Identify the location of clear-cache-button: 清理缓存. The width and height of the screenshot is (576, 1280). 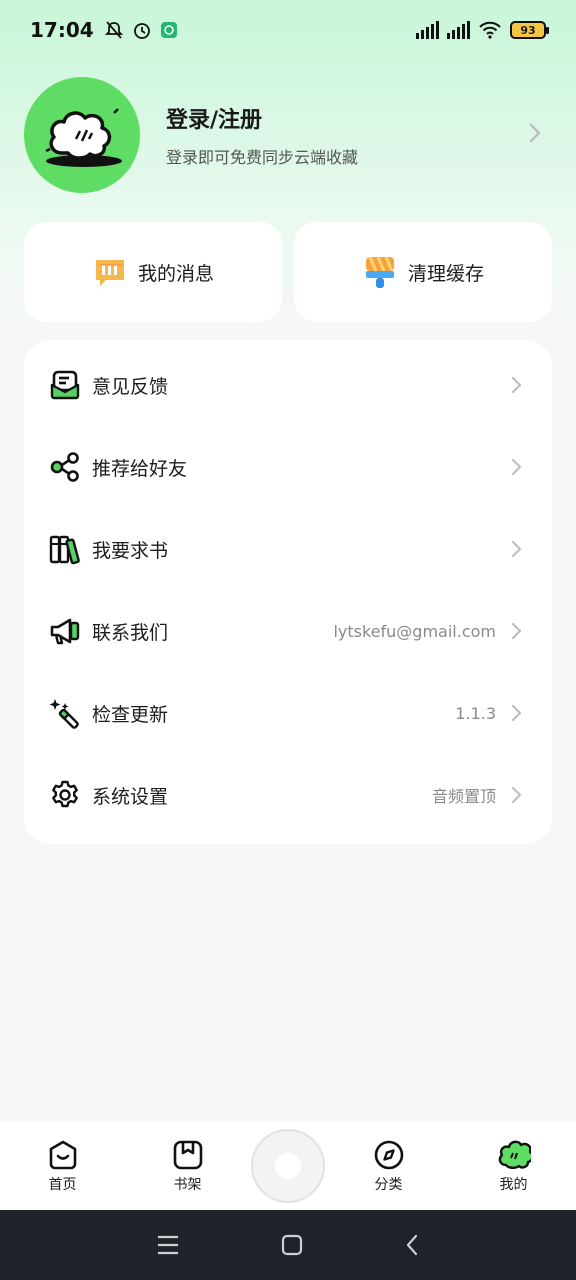
(423, 272).